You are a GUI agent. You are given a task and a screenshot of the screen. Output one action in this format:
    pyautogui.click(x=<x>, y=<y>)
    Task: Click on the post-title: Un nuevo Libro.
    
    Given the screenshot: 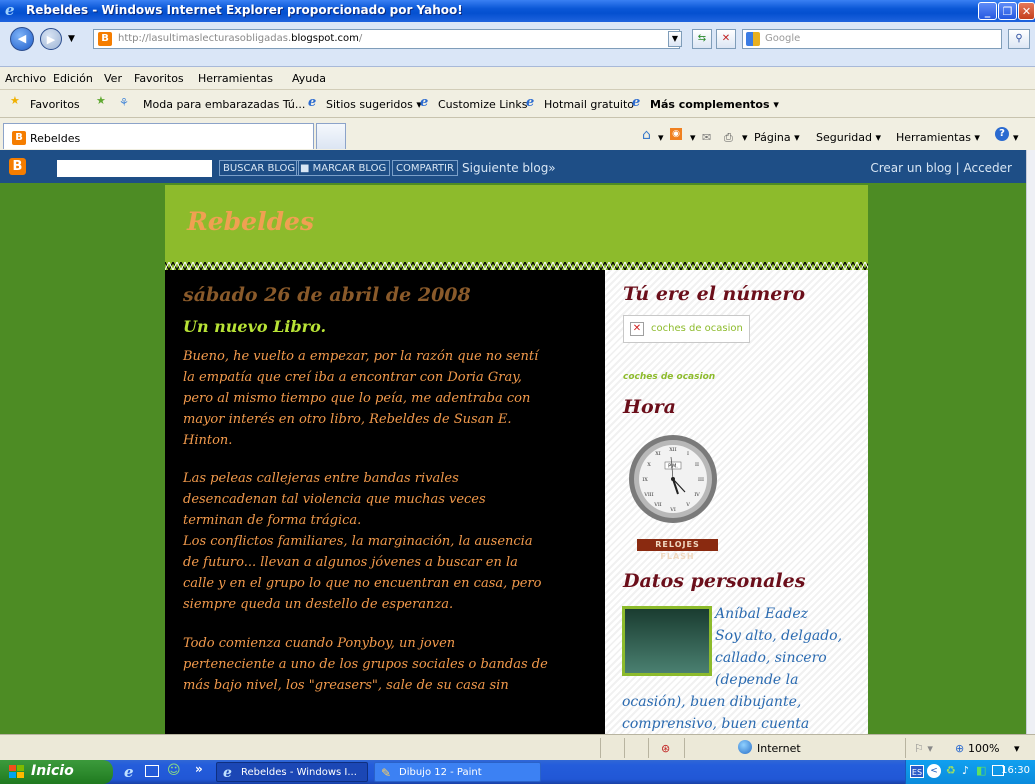 What is the action you would take?
    pyautogui.click(x=254, y=326)
    